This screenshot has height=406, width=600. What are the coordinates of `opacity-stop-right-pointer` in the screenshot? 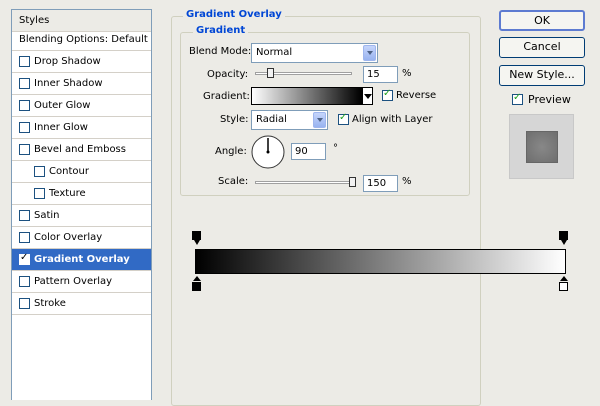 It's located at (564, 242).